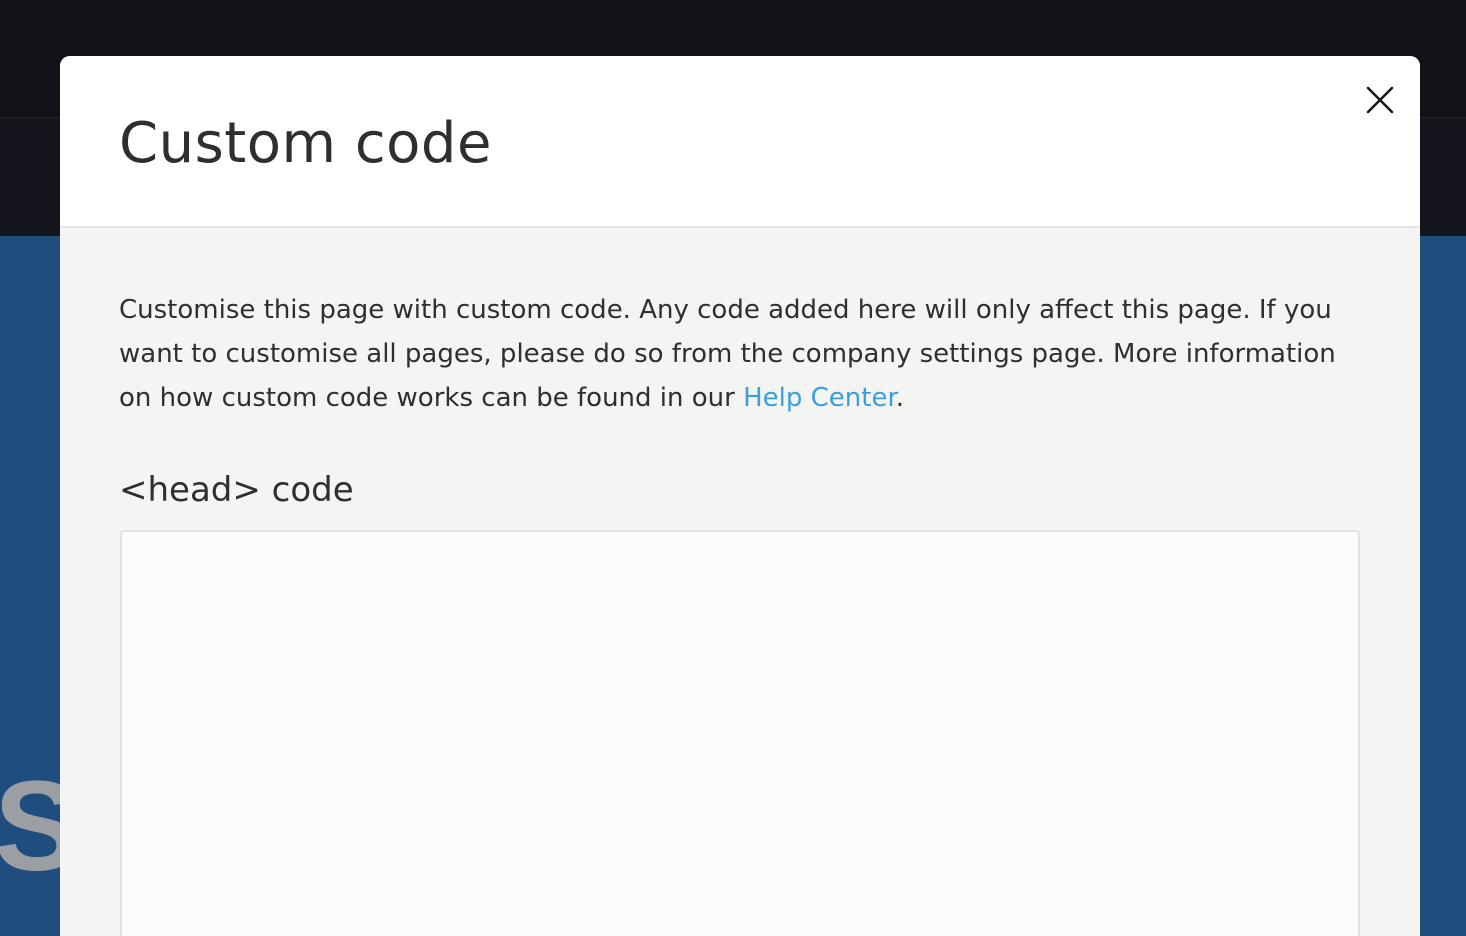 Image resolution: width=1466 pixels, height=936 pixels. Describe the element at coordinates (236, 490) in the screenshot. I see `head-code-label: <head> code` at that location.